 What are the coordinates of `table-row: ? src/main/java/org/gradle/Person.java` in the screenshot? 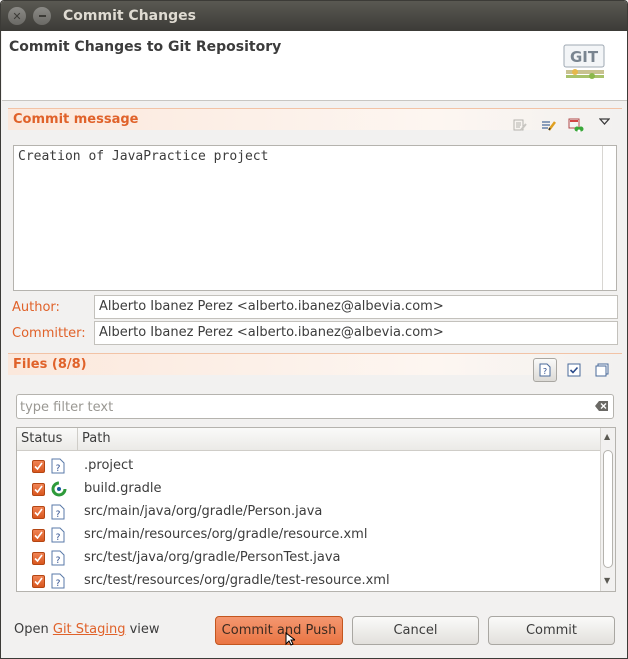 It's located at (308, 512).